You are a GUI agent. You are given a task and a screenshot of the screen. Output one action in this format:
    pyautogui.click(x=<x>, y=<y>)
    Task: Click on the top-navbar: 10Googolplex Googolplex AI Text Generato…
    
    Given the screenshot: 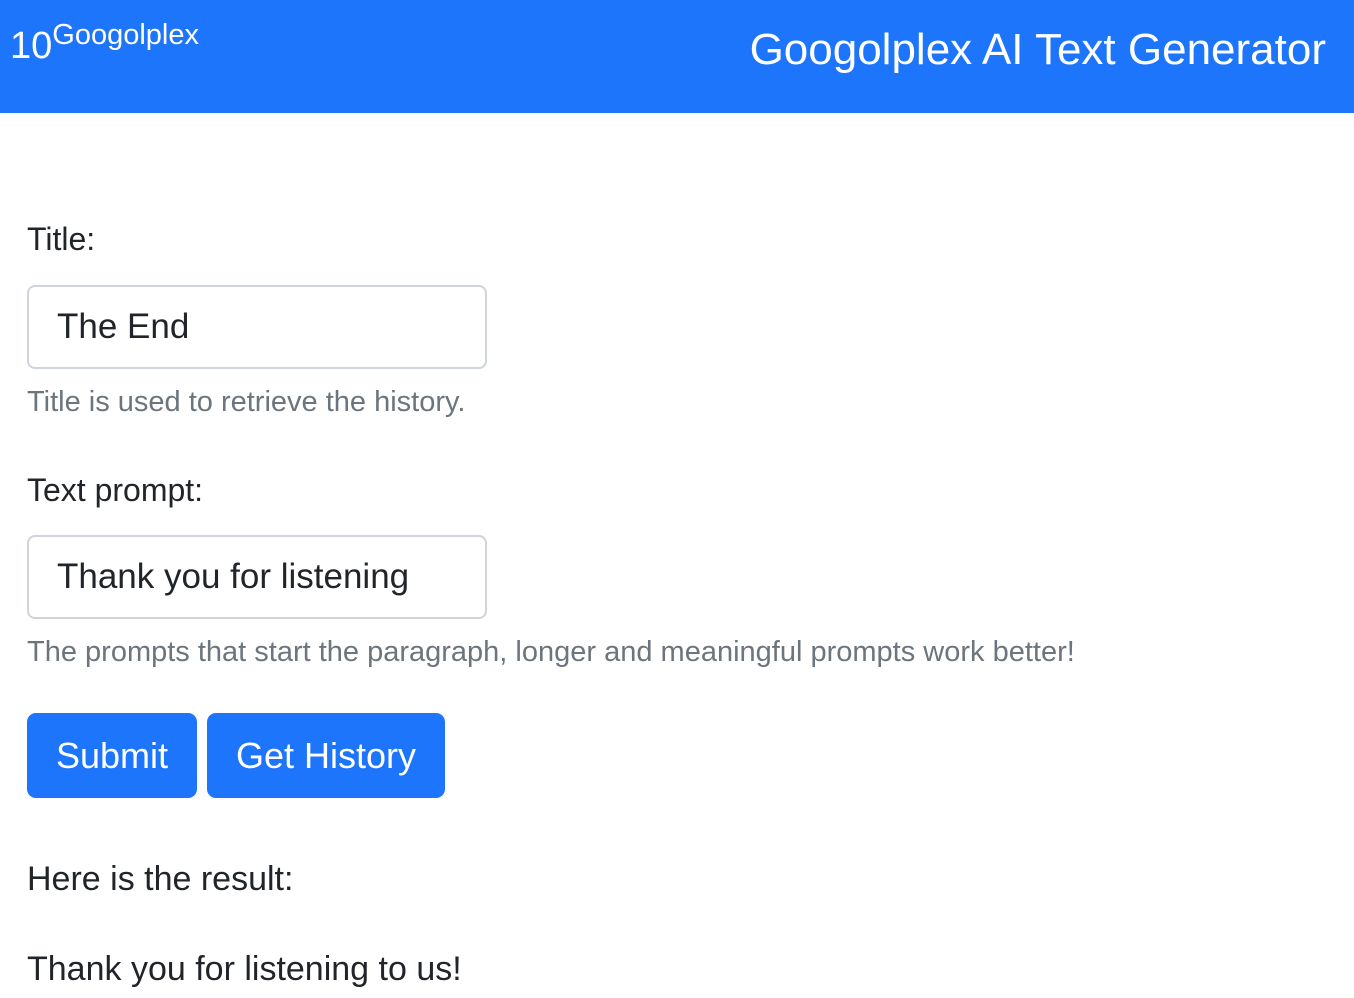 What is the action you would take?
    pyautogui.click(x=677, y=56)
    